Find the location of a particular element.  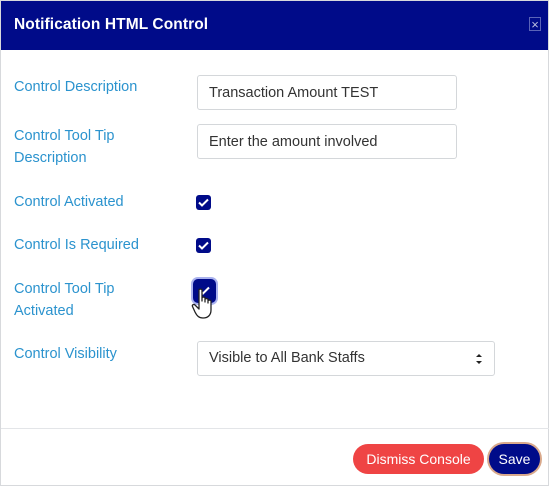

control-tooltip-description-input is located at coordinates (327, 141).